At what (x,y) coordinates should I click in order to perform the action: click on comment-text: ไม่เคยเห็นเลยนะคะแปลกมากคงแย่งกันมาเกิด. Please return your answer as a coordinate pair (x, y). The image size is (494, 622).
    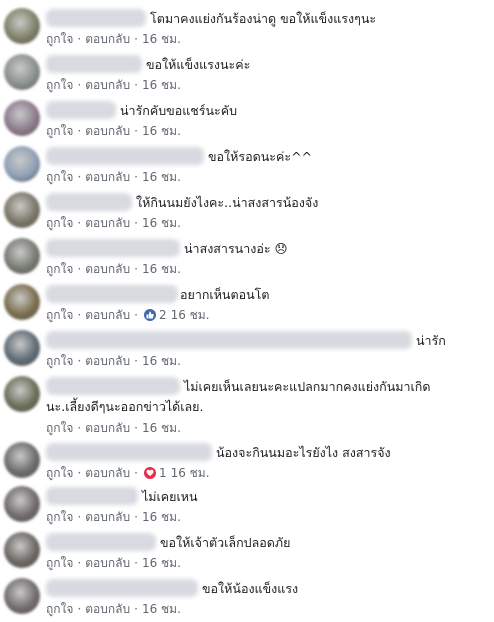
    Looking at the image, I should click on (307, 386).